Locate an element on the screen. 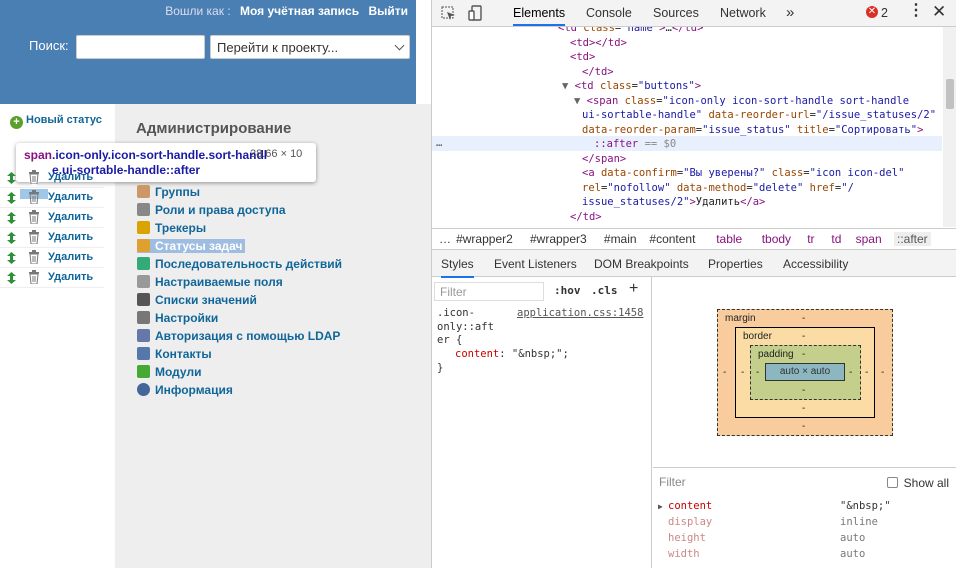  sidebar-item-6: Списки значений is located at coordinates (197, 300).